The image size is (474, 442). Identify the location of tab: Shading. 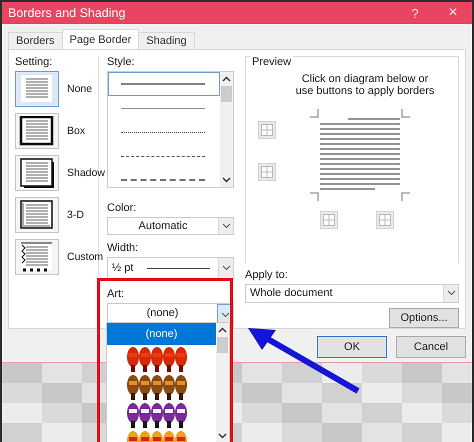
(166, 40).